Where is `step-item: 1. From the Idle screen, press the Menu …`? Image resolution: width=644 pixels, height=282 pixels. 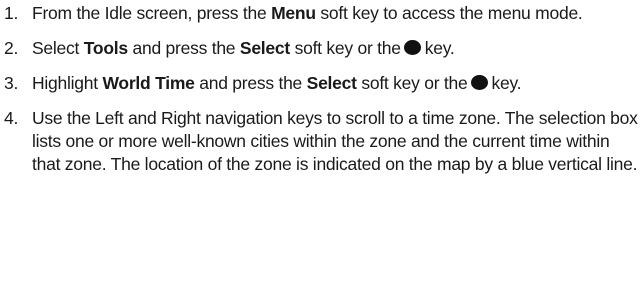
step-item: 1. From the Idle screen, press the Menu … is located at coordinates (322, 13).